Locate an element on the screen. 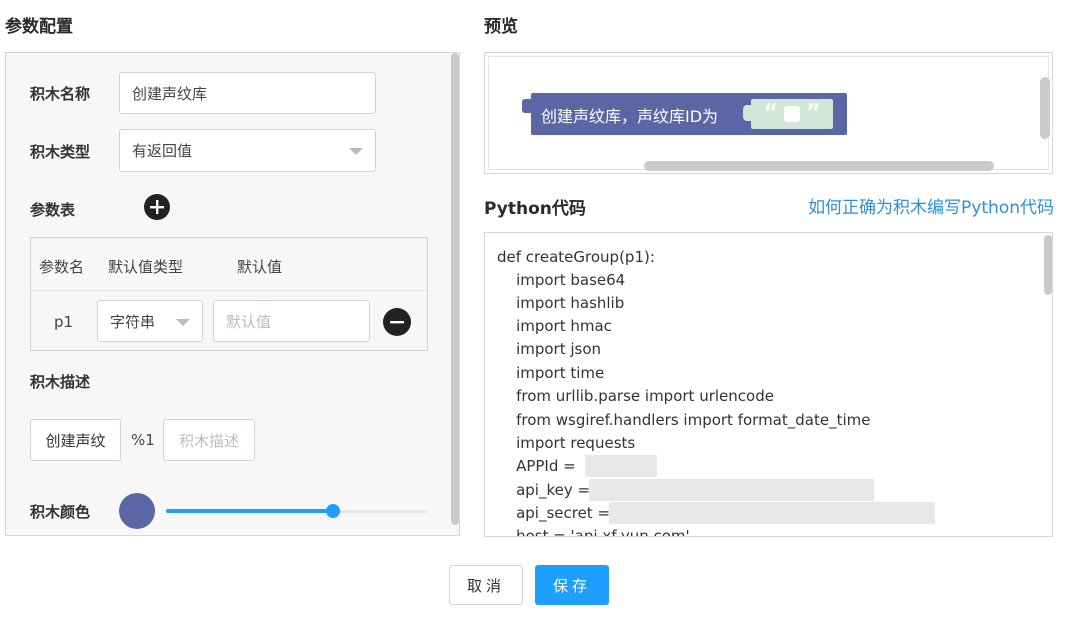 The height and width of the screenshot is (632, 1074). preview-string-block: “ ” is located at coordinates (792, 114).